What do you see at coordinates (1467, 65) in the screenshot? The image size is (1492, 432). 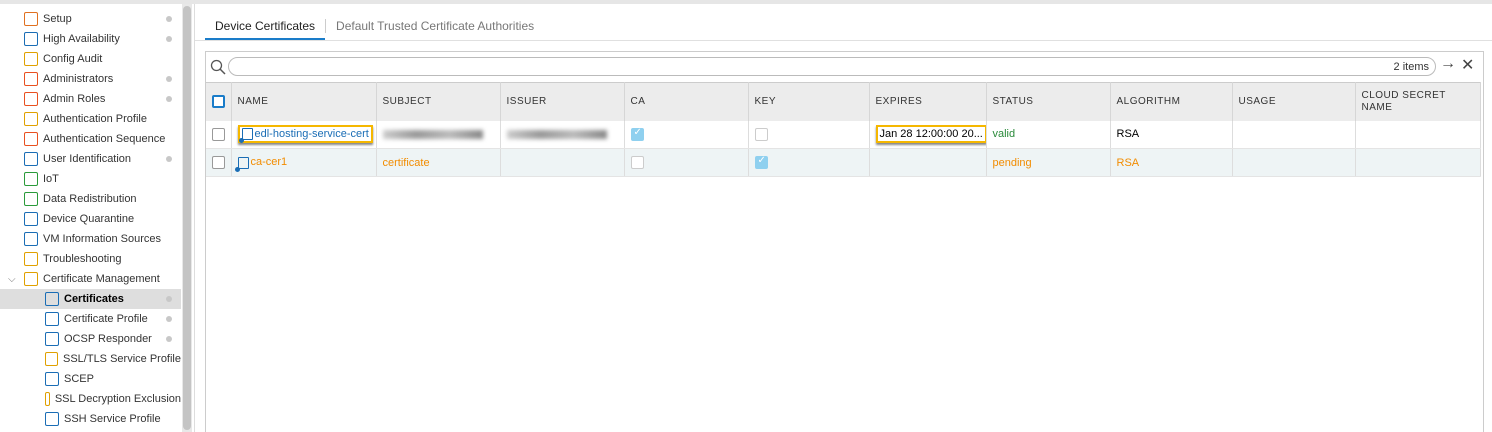 I see `clear-filter-close-icon: ✕` at bounding box center [1467, 65].